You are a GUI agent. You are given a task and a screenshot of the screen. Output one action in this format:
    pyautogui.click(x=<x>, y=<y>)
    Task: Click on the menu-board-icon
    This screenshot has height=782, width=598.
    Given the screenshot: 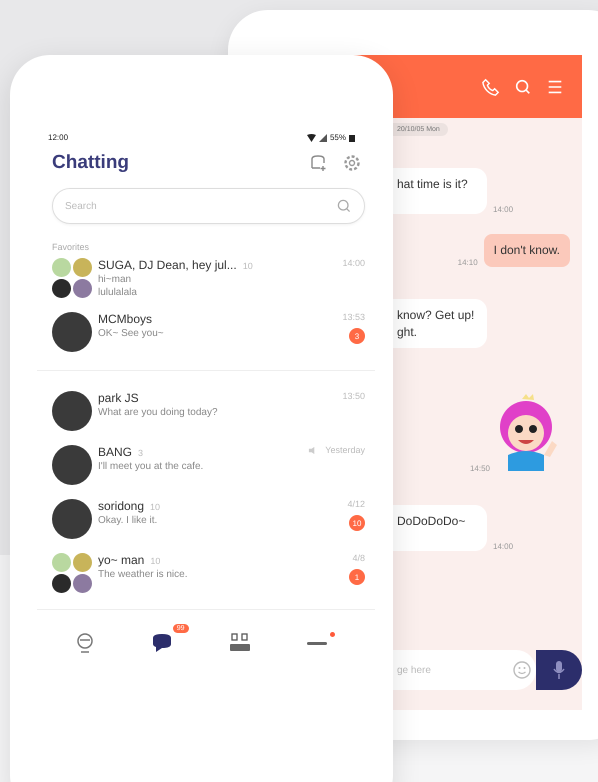 What is the action you would take?
    pyautogui.click(x=240, y=643)
    